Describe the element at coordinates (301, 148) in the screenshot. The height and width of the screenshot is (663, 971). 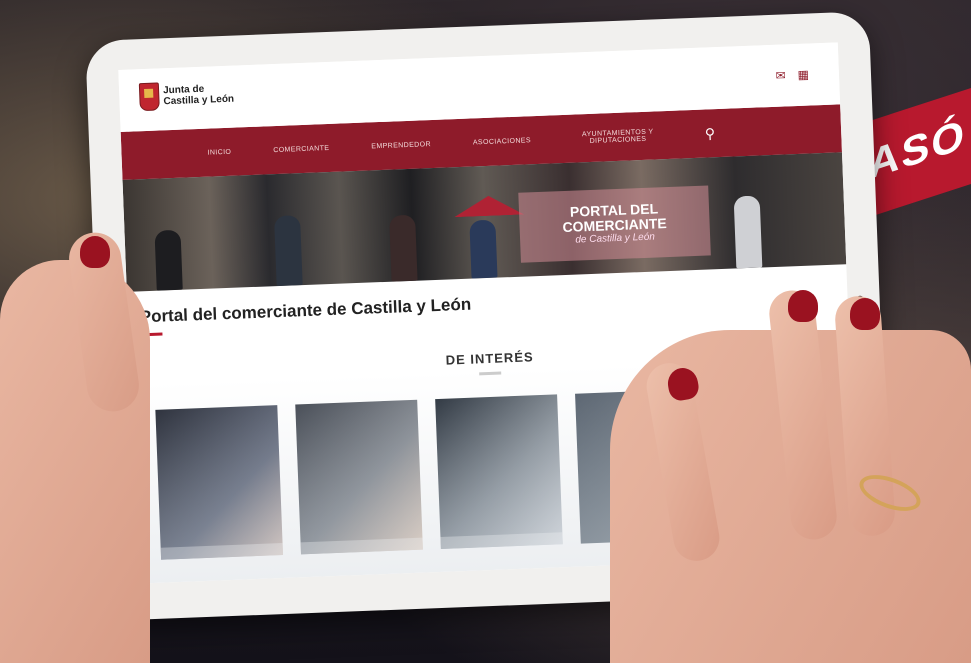
I see `nav-comerciante: COMERCIANTE` at that location.